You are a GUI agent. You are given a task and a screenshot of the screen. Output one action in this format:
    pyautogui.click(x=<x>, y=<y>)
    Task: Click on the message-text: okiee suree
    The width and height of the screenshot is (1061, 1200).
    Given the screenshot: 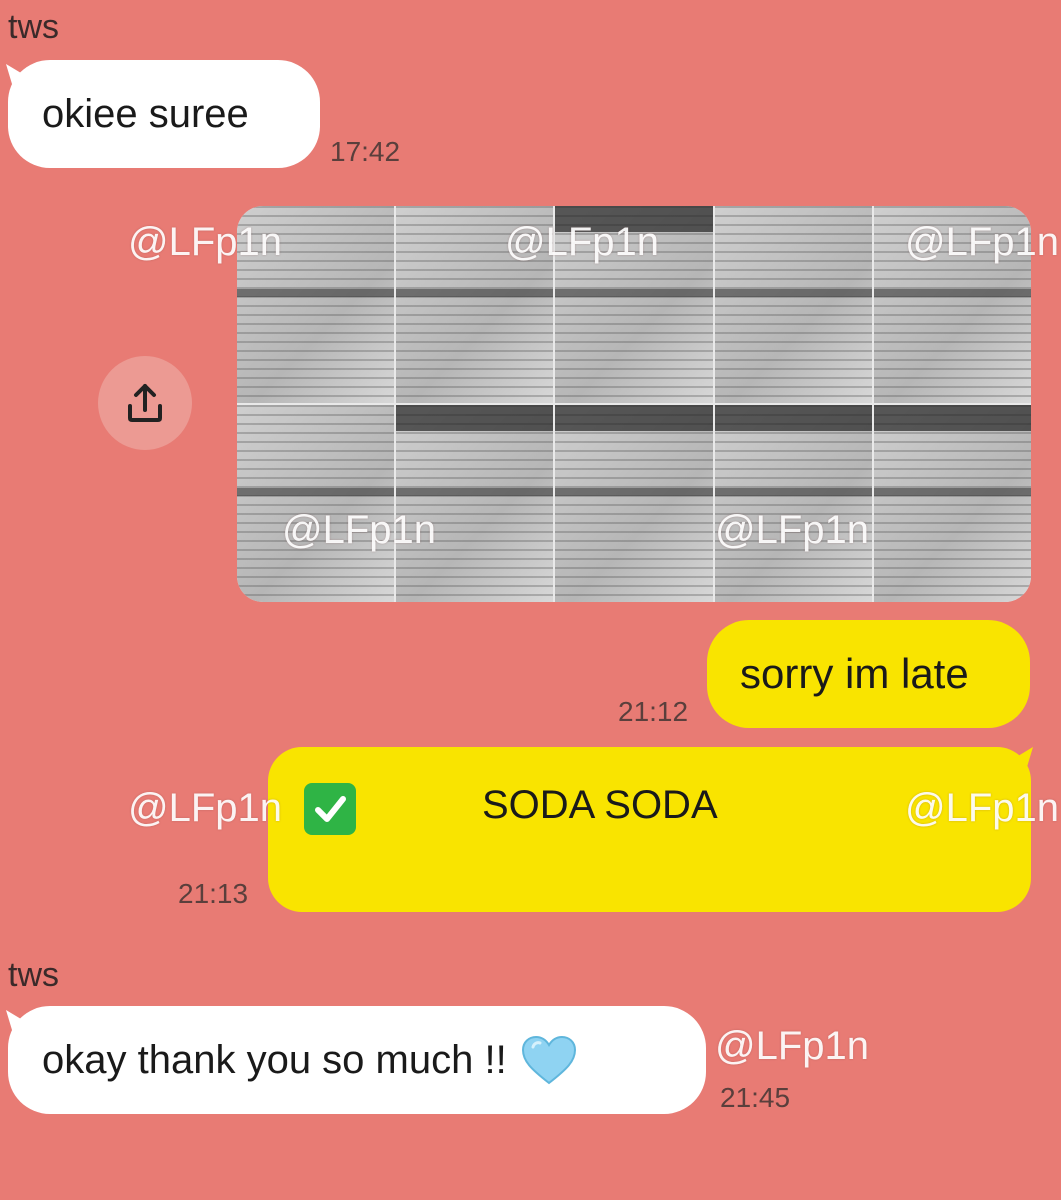 What is the action you would take?
    pyautogui.click(x=145, y=113)
    